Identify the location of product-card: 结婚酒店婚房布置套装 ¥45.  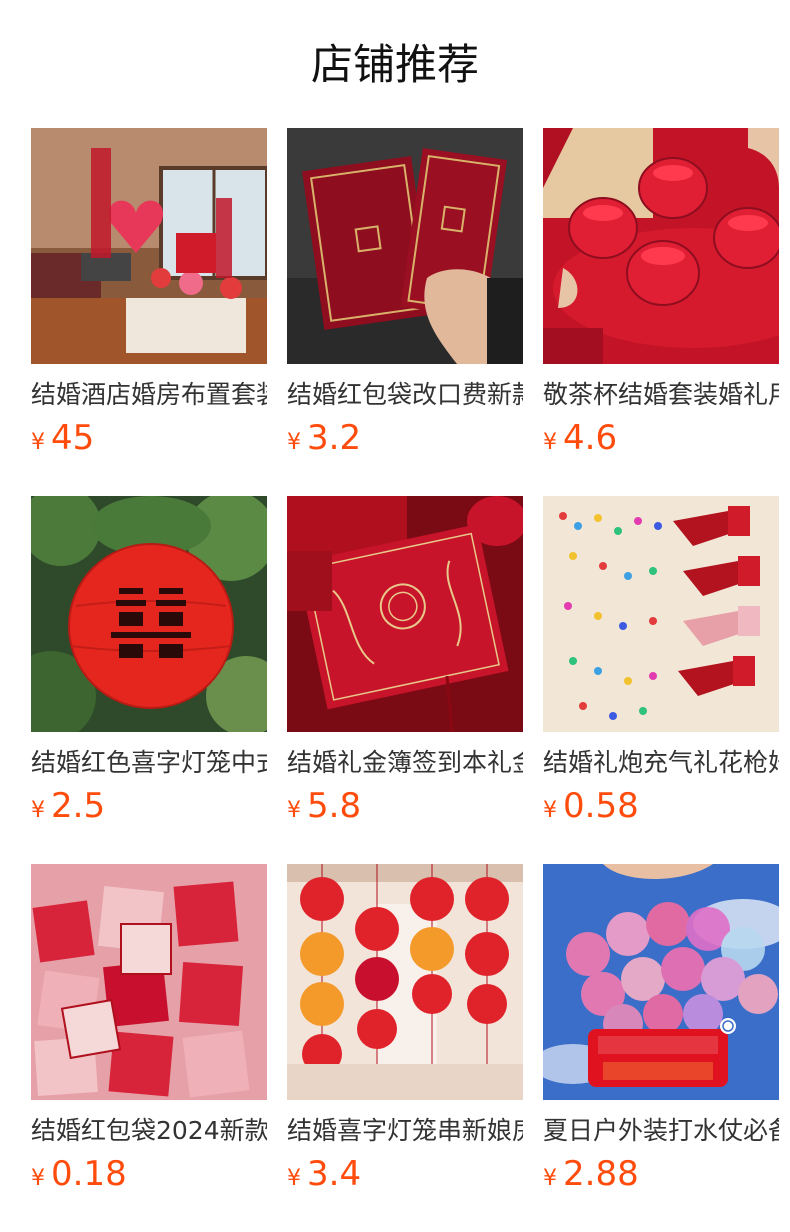
(149, 293).